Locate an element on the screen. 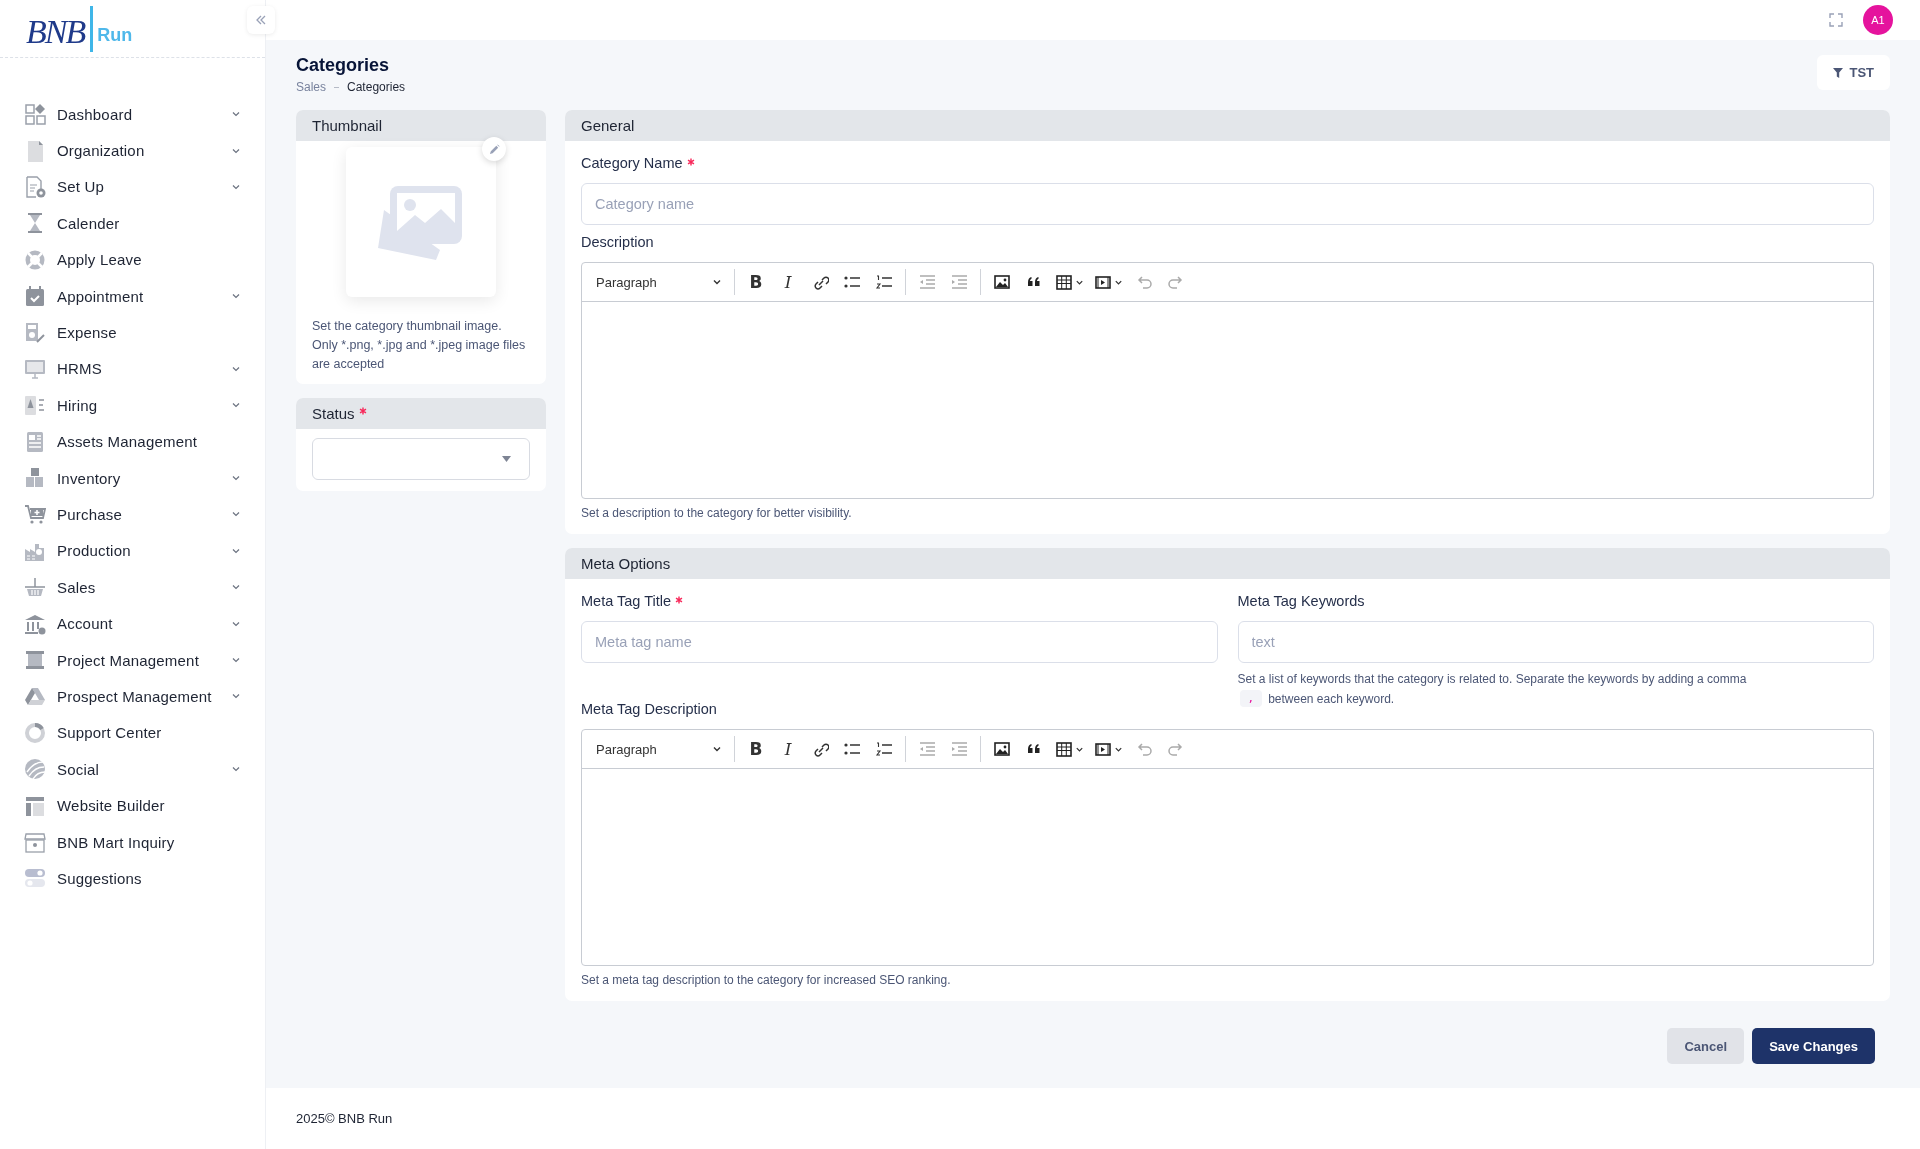 Image resolution: width=1920 pixels, height=1149 pixels. logo-mark: BNB is located at coordinates (56, 31).